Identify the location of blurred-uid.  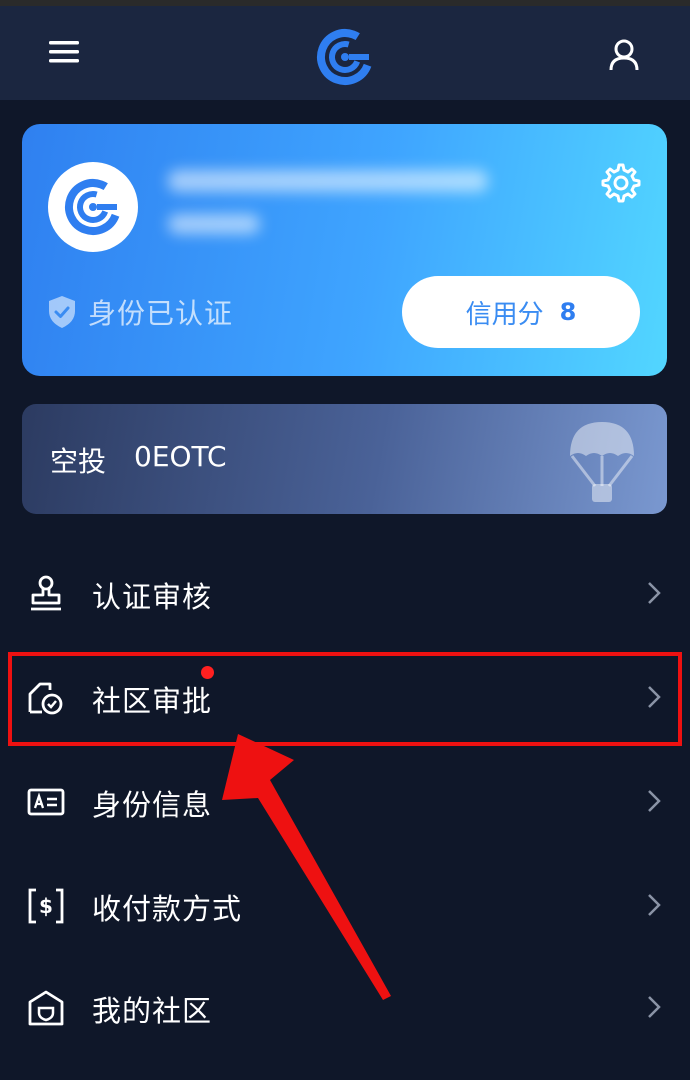
(214, 224).